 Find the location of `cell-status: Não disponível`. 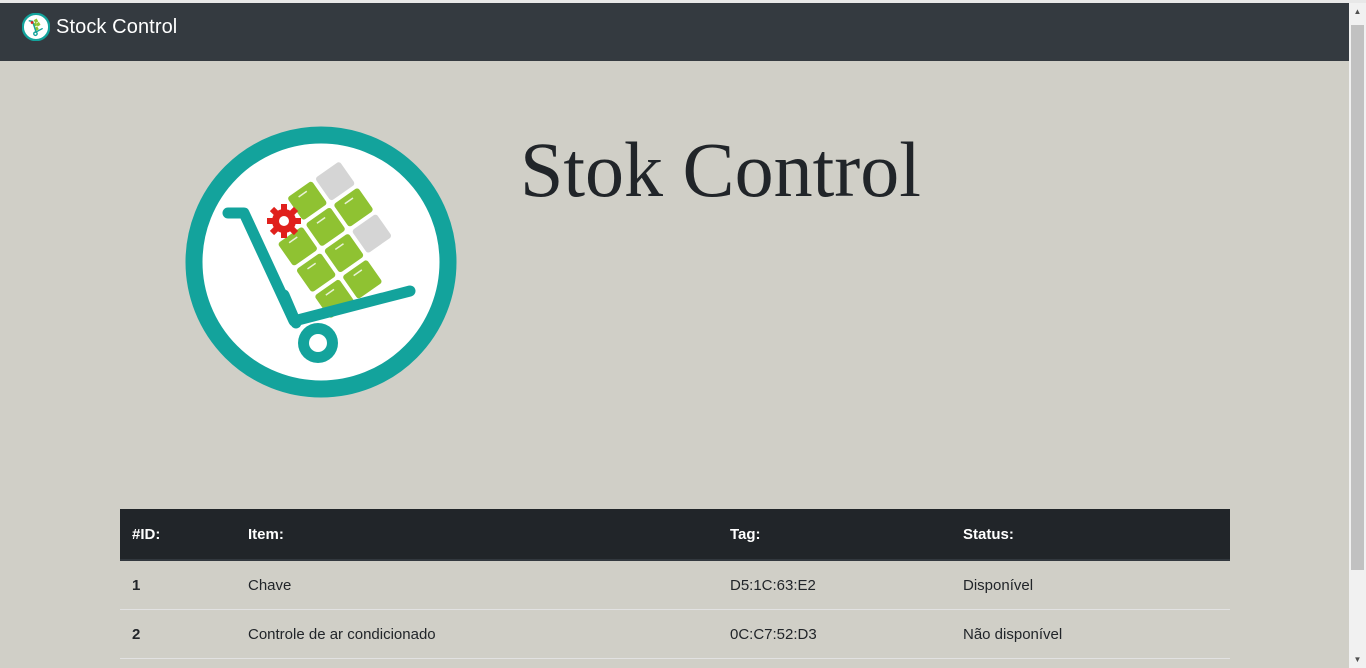

cell-status: Não disponível is located at coordinates (1090, 634).